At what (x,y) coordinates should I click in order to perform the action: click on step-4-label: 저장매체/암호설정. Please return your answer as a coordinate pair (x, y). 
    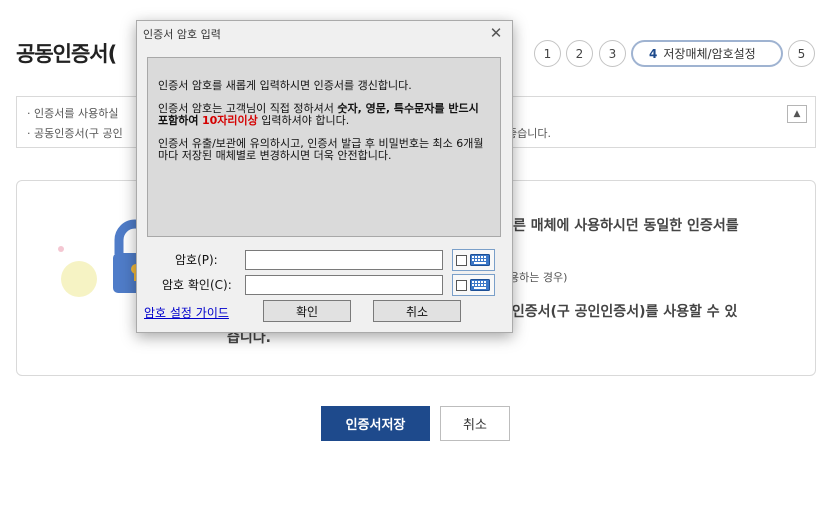
    Looking at the image, I should click on (709, 54).